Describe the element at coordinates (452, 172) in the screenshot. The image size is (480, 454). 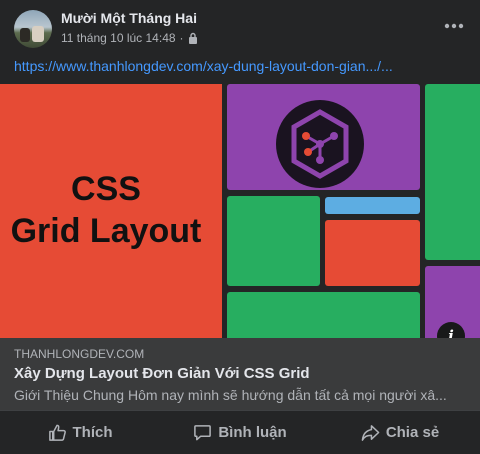
I see `tile-green-right-top` at that location.